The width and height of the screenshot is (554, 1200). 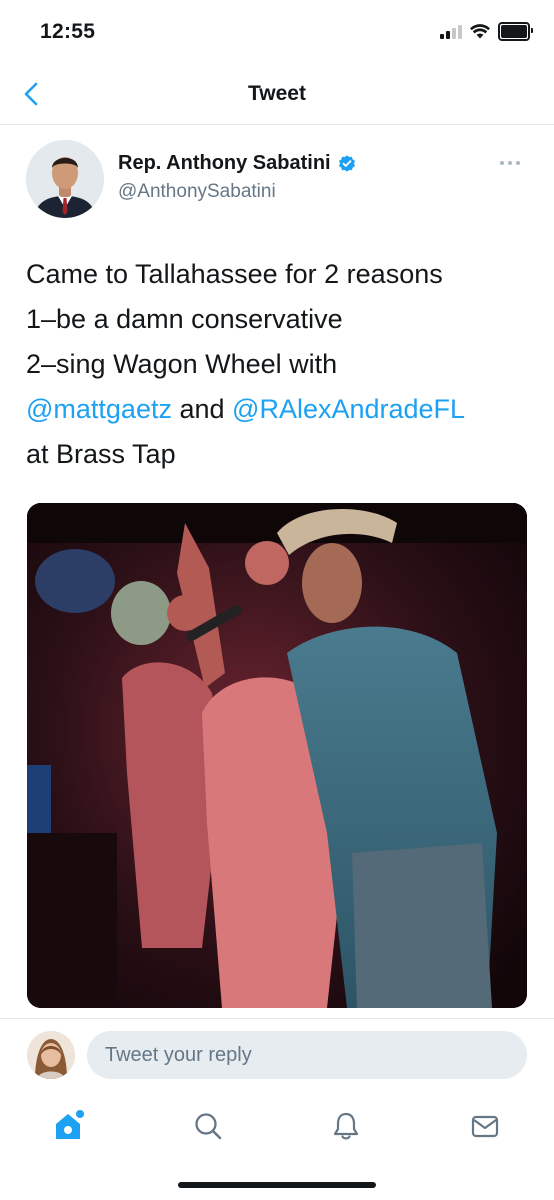 I want to click on home-indicator, so click(x=277, y=1185).